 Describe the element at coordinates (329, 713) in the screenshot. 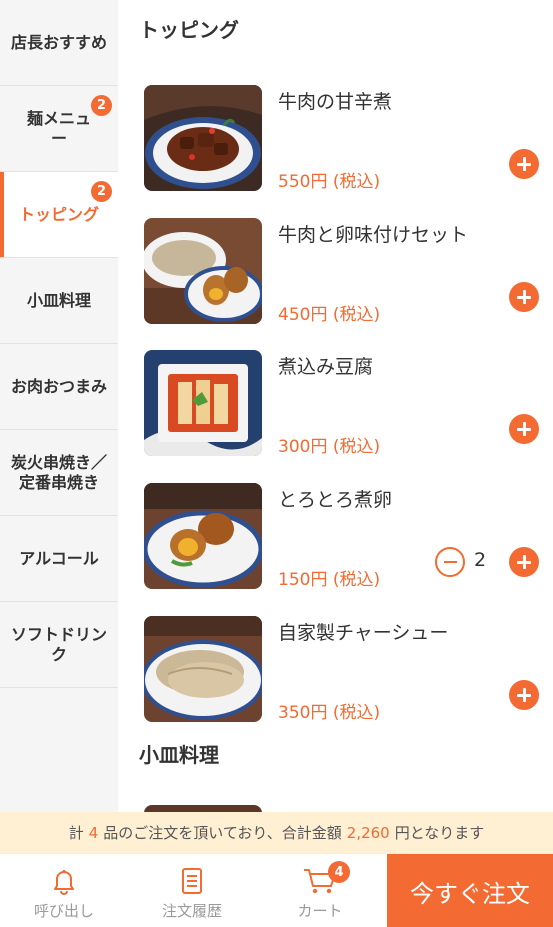

I see `item-price: 350円 (税込)` at that location.